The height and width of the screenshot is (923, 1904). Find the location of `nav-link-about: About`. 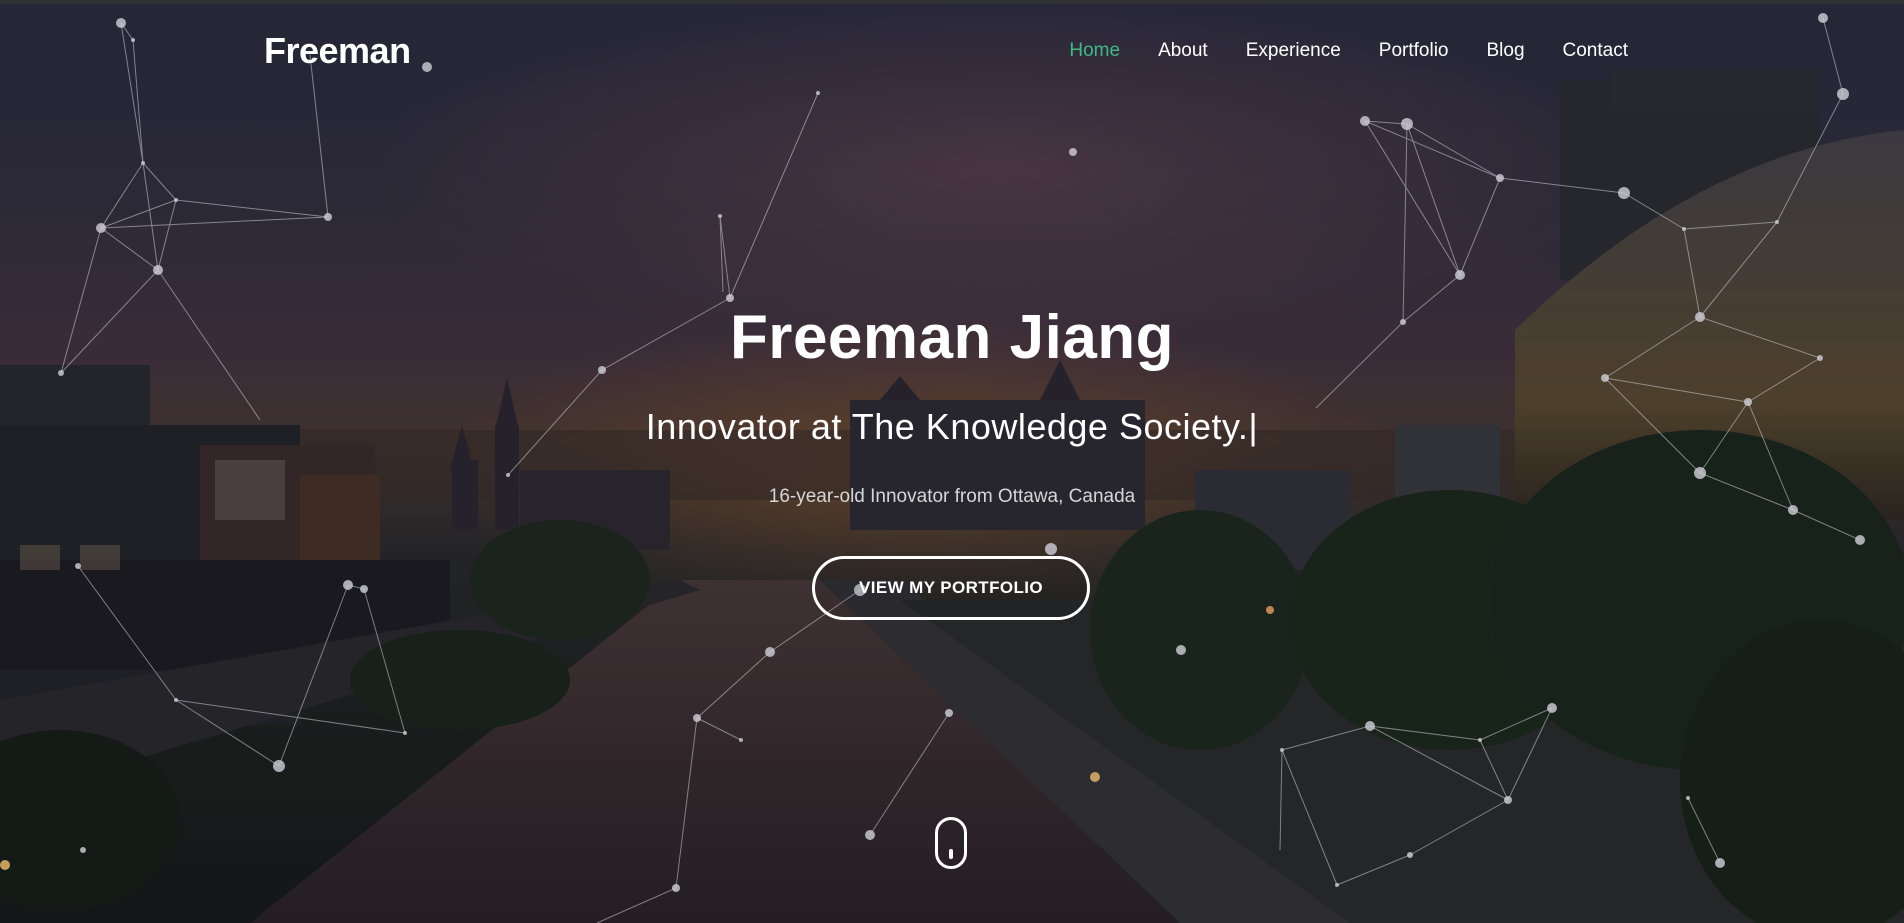

nav-link-about: About is located at coordinates (1183, 51).